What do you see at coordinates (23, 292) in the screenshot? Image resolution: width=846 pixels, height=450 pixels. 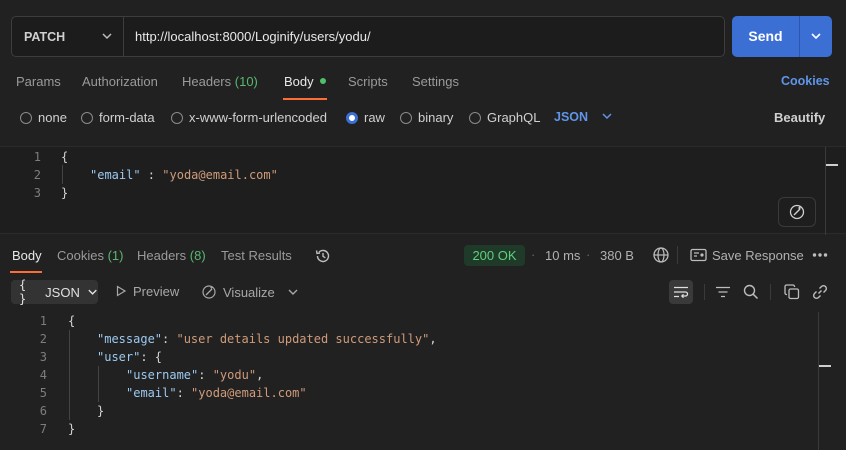 I see `braces-icon: { }` at bounding box center [23, 292].